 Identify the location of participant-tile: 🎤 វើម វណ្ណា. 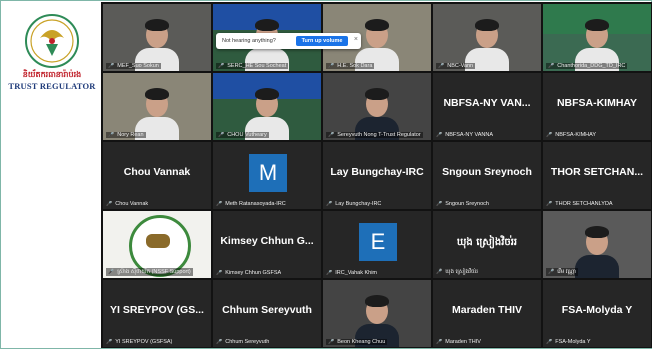
(597, 244).